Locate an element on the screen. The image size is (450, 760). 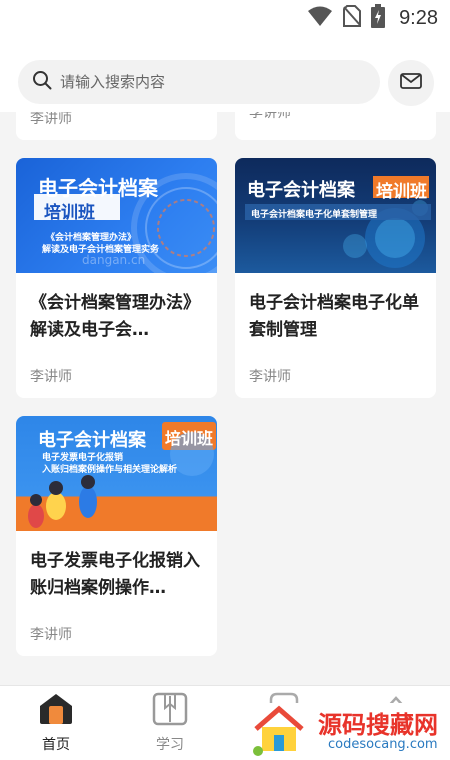
thumb-subtitle: 电子会计档案电子化单套制管理 is located at coordinates (314, 215).